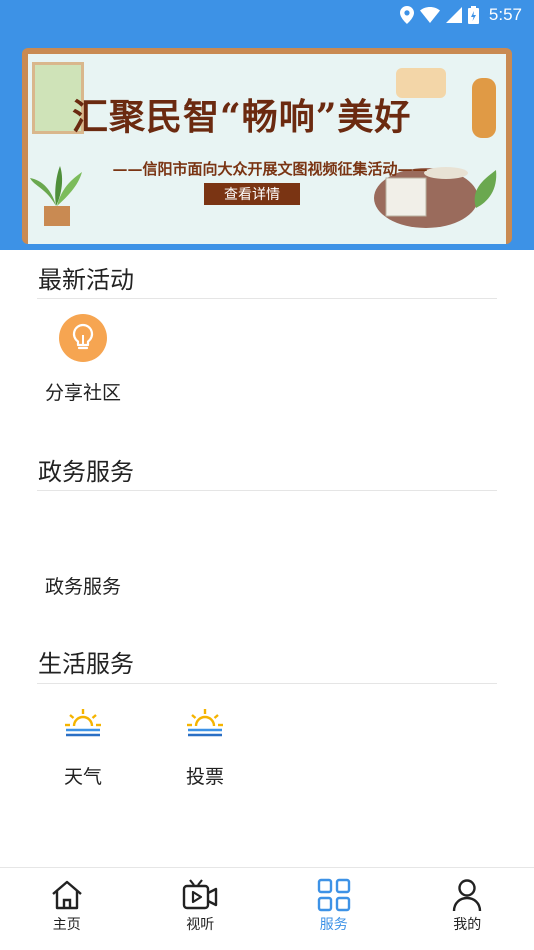 The width and height of the screenshot is (534, 950). What do you see at coordinates (200, 894) in the screenshot?
I see `video-icon` at bounding box center [200, 894].